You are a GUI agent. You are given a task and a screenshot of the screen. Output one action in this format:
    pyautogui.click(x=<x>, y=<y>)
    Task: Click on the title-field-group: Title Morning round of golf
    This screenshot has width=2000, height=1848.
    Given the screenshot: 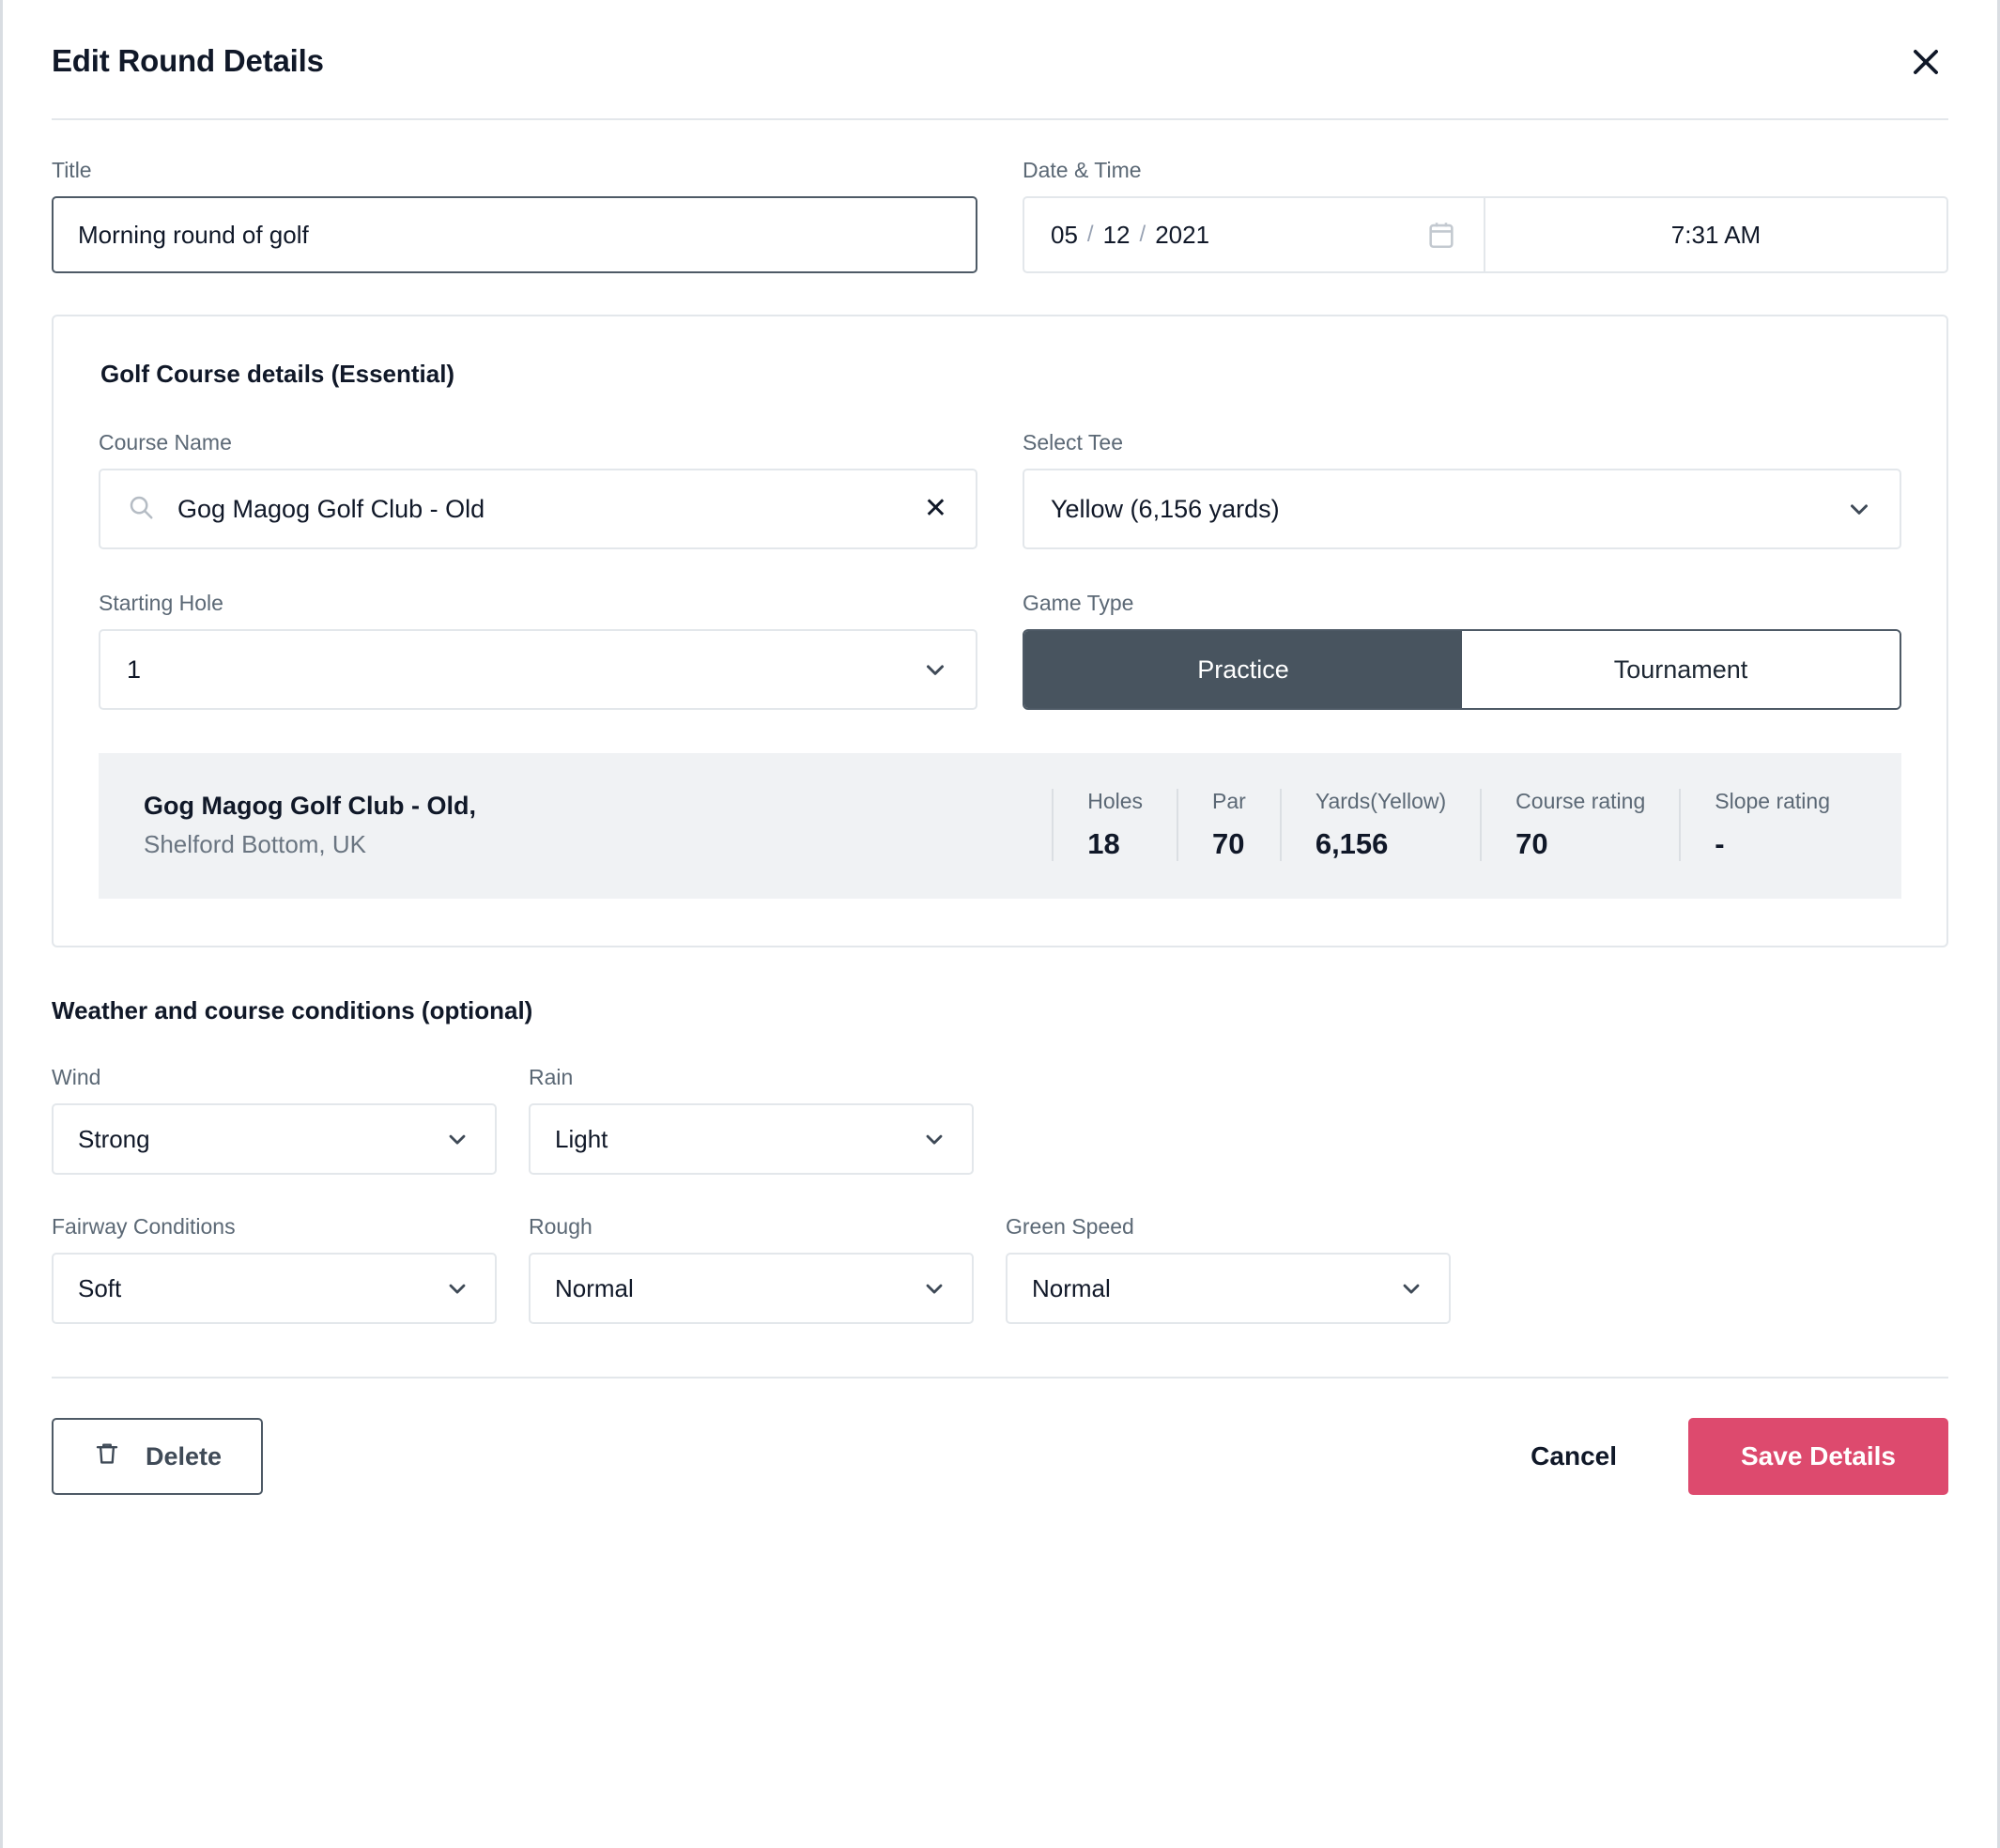 What is the action you would take?
    pyautogui.click(x=514, y=215)
    